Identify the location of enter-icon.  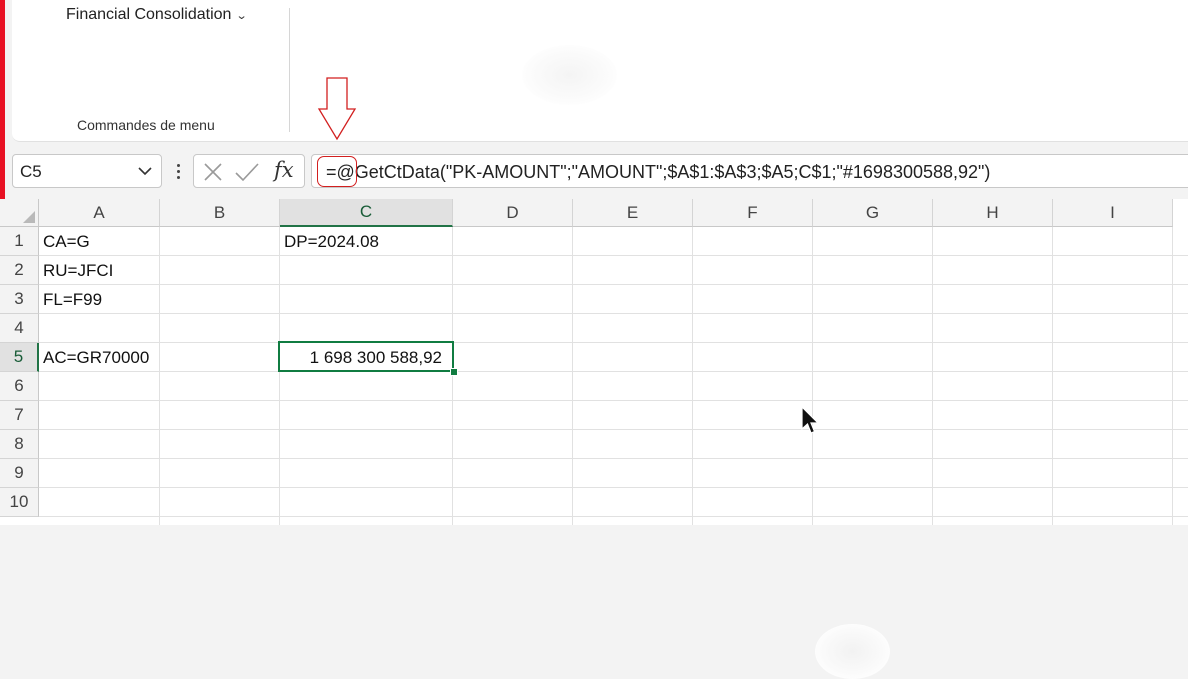
(247, 172).